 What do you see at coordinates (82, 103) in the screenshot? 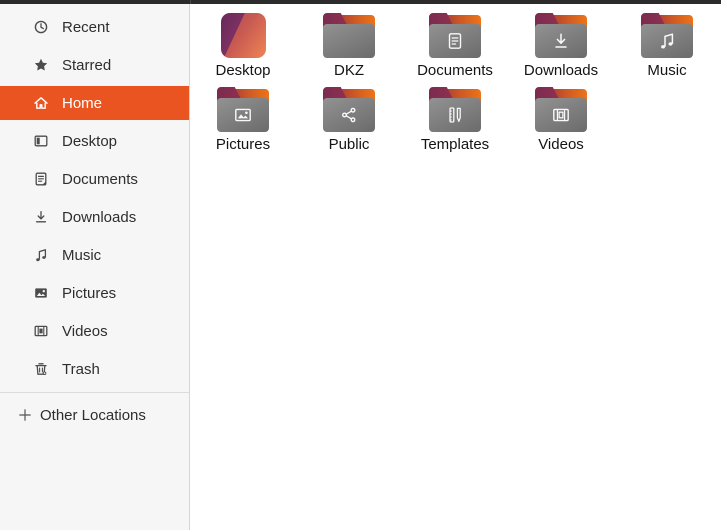
I see `sidebar-item-label: Home` at bounding box center [82, 103].